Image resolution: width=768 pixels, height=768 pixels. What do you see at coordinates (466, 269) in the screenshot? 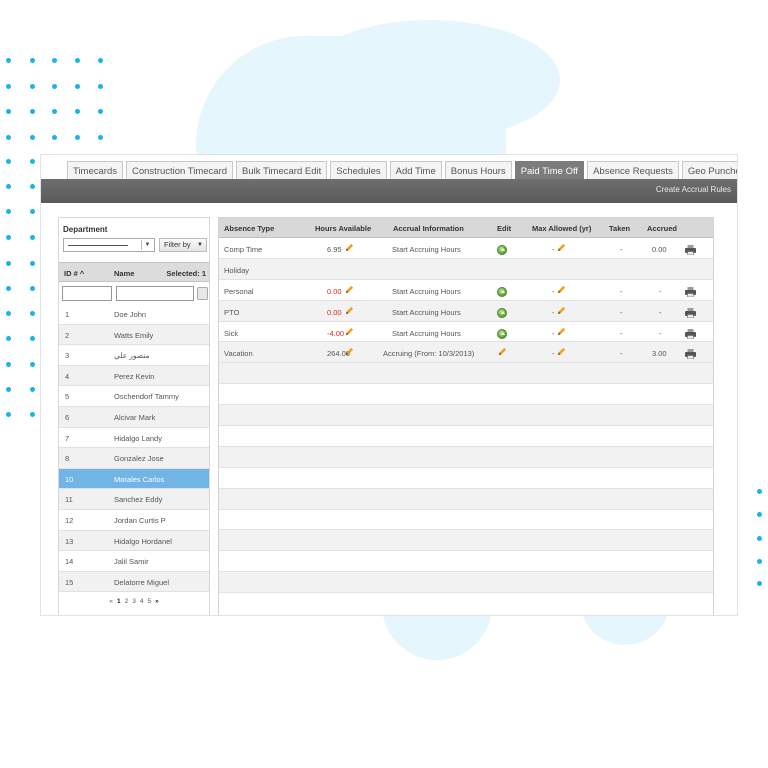
I see `absence-row: Holiday` at bounding box center [466, 269].